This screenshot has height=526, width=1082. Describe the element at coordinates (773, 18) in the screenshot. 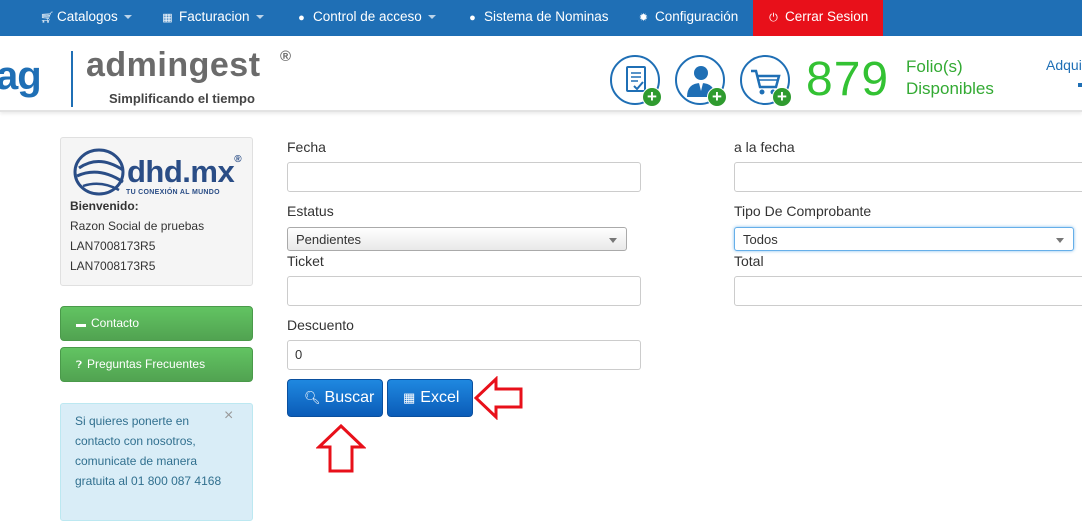

I see `power-icon: ⏻` at that location.